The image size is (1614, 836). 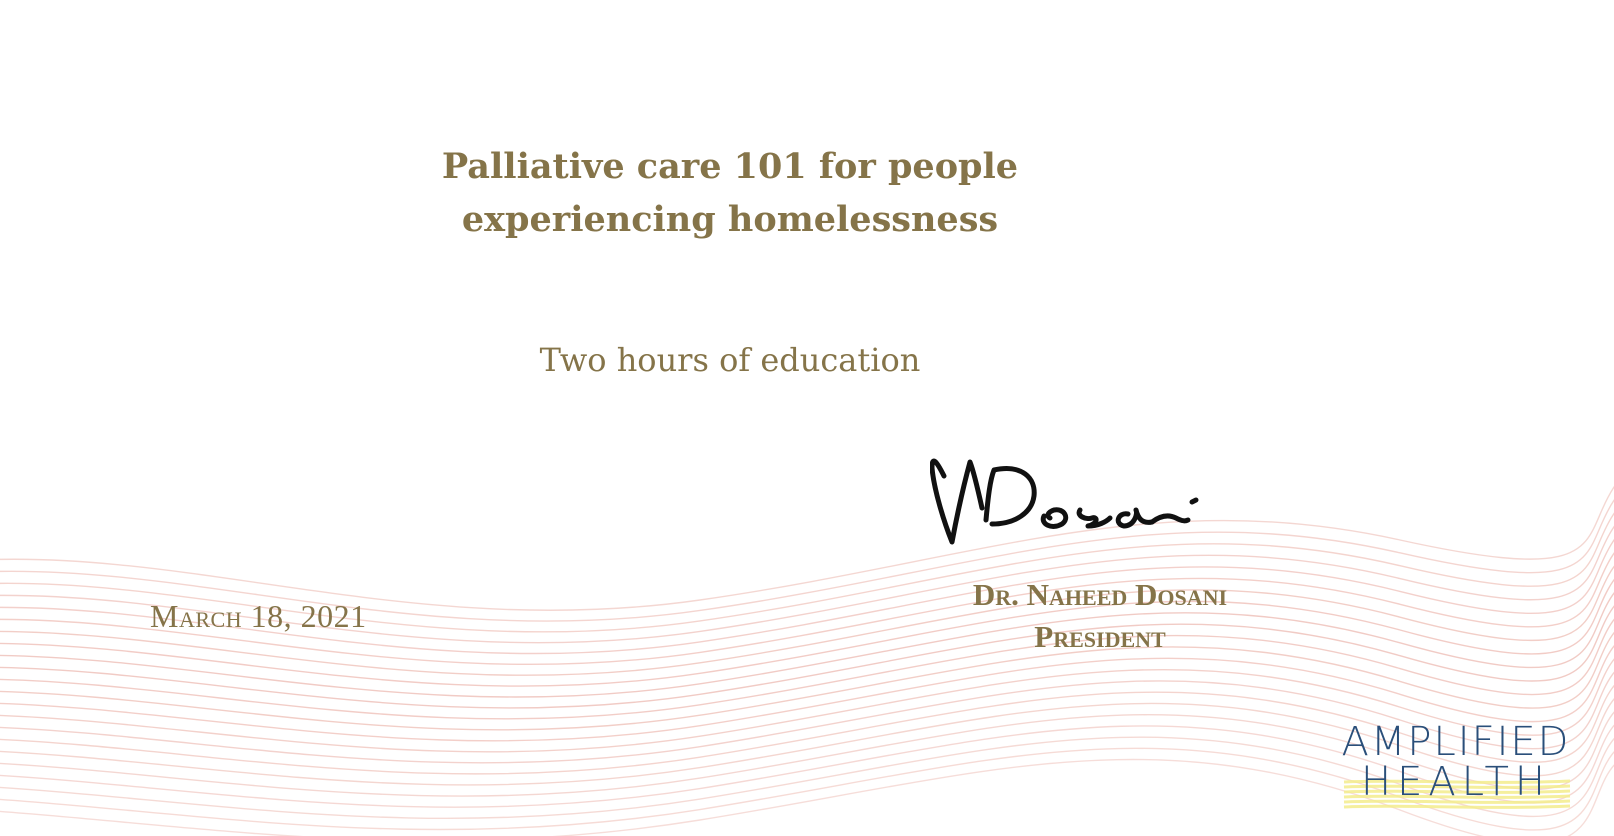 I want to click on wave-line, so click(x=807, y=609).